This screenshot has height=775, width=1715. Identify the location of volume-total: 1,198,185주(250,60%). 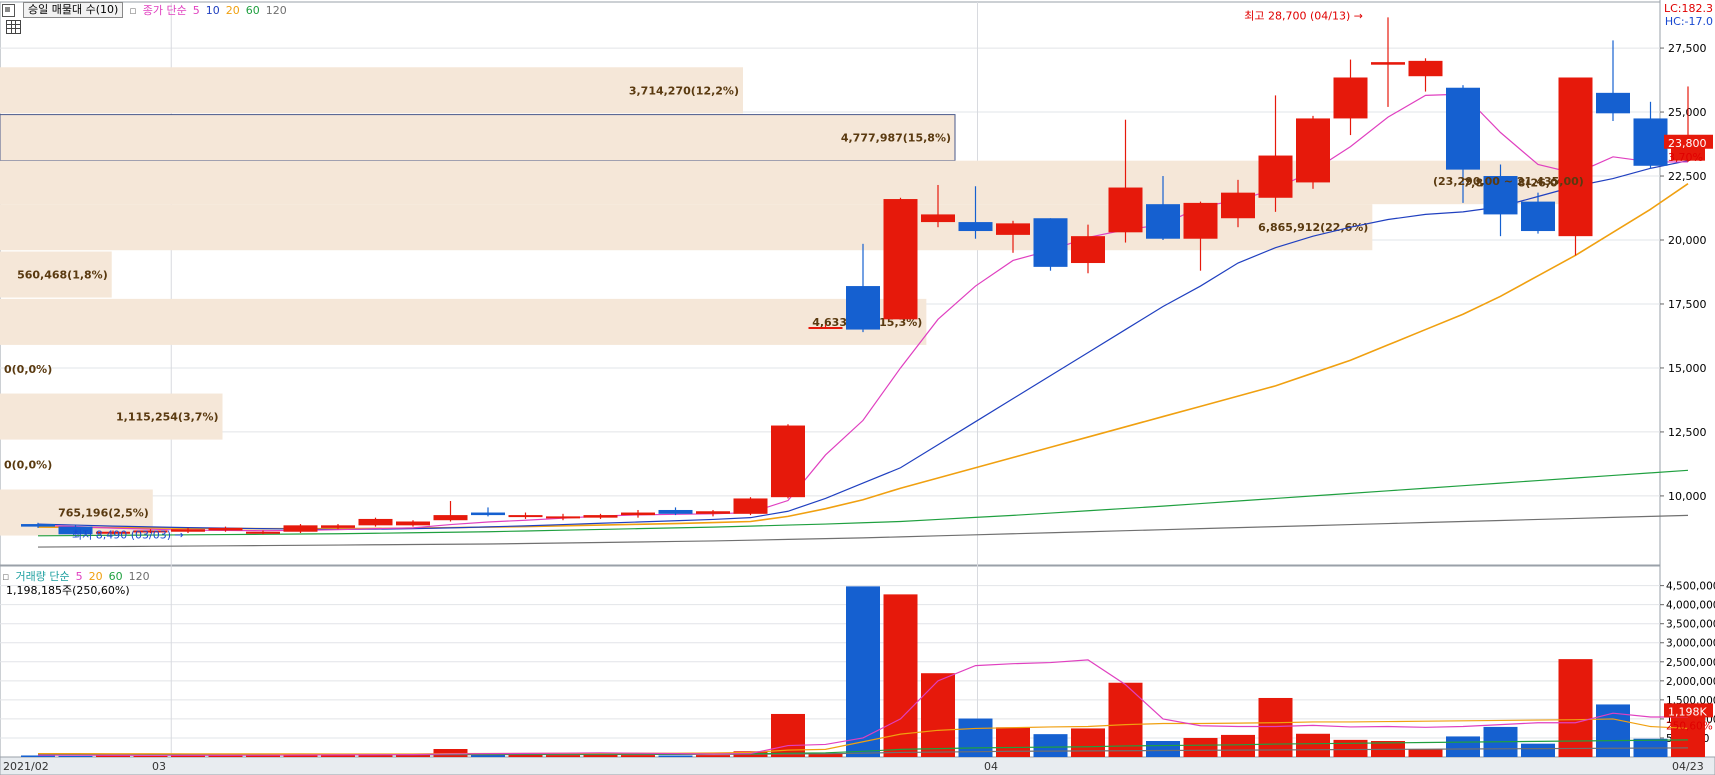
(68, 590).